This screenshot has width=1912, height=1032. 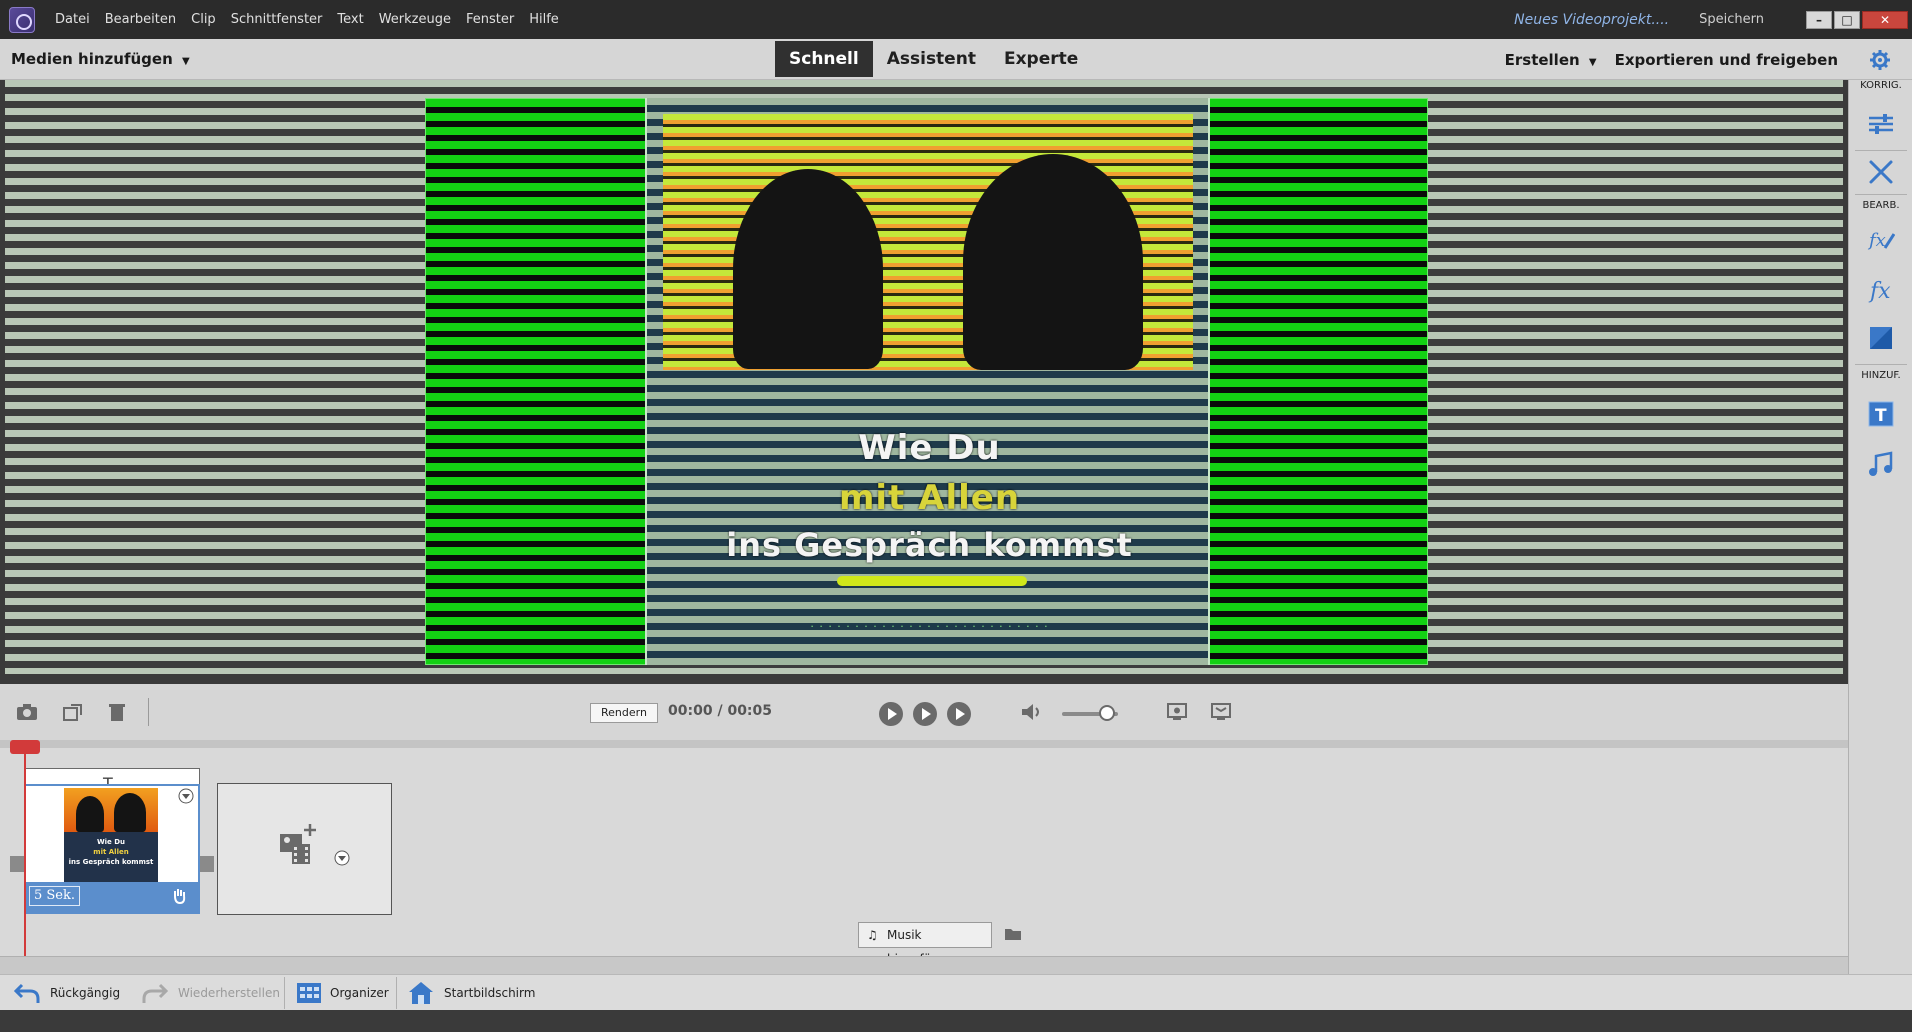 I want to click on organizer-grid-icon, so click(x=309, y=993).